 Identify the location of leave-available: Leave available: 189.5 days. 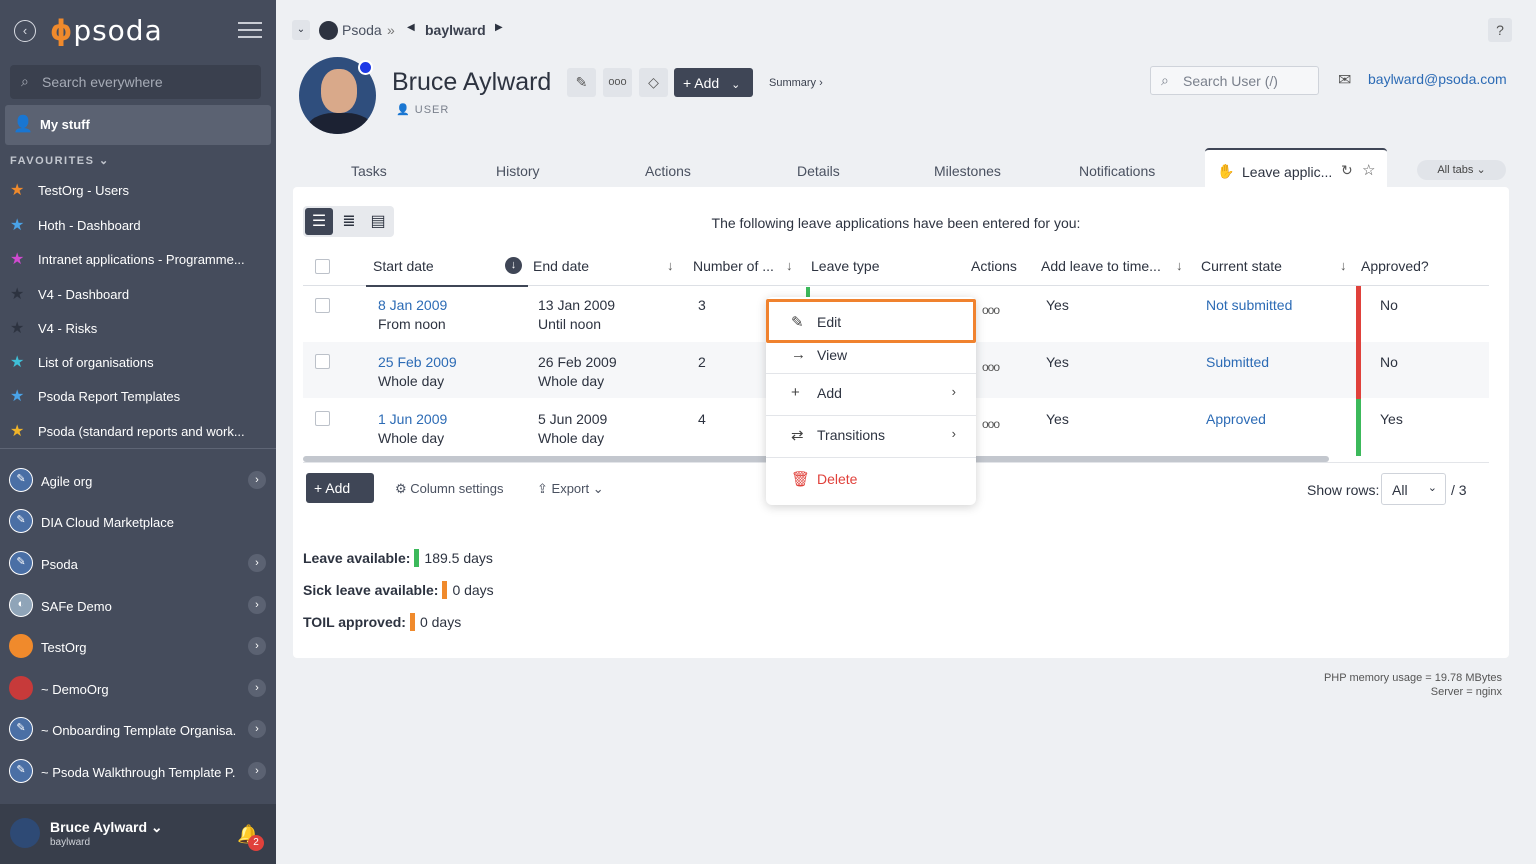
(398, 558).